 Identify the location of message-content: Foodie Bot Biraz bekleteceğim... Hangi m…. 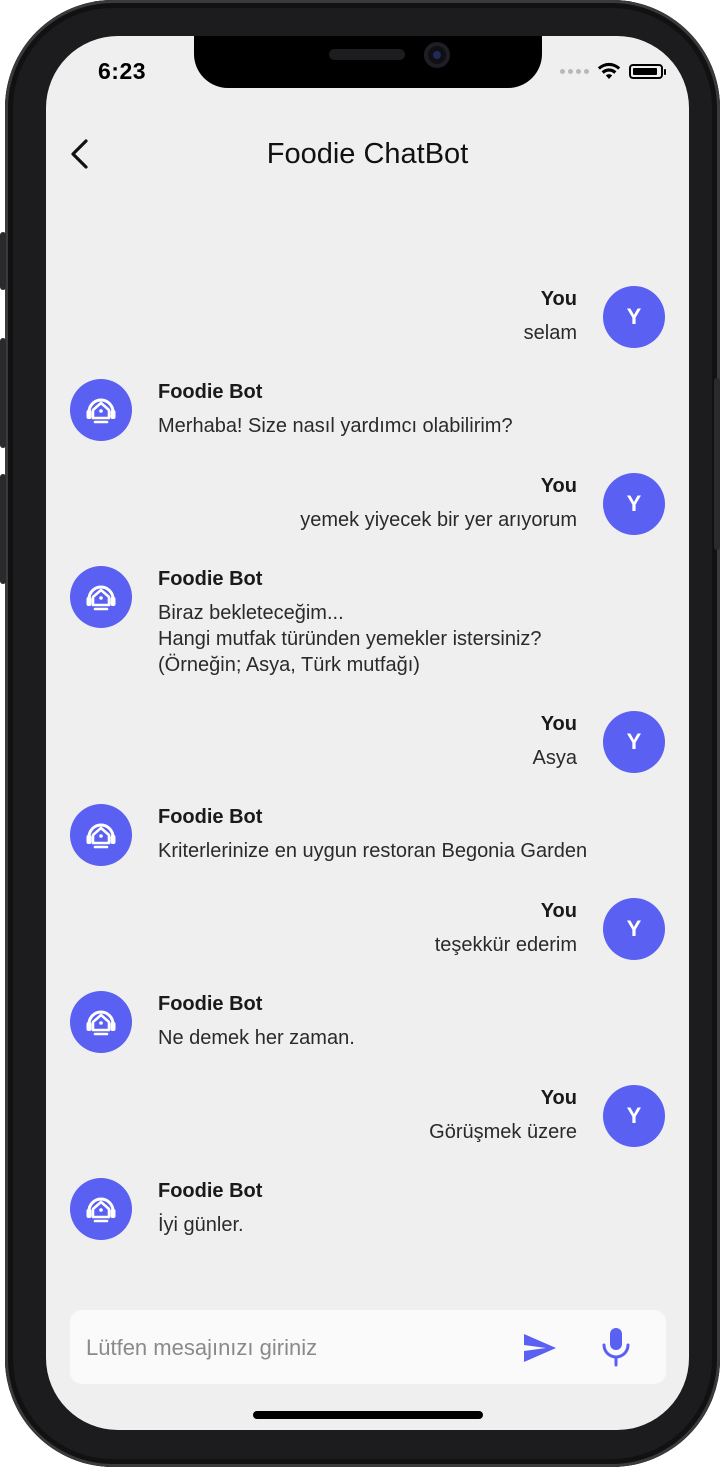
(418, 622).